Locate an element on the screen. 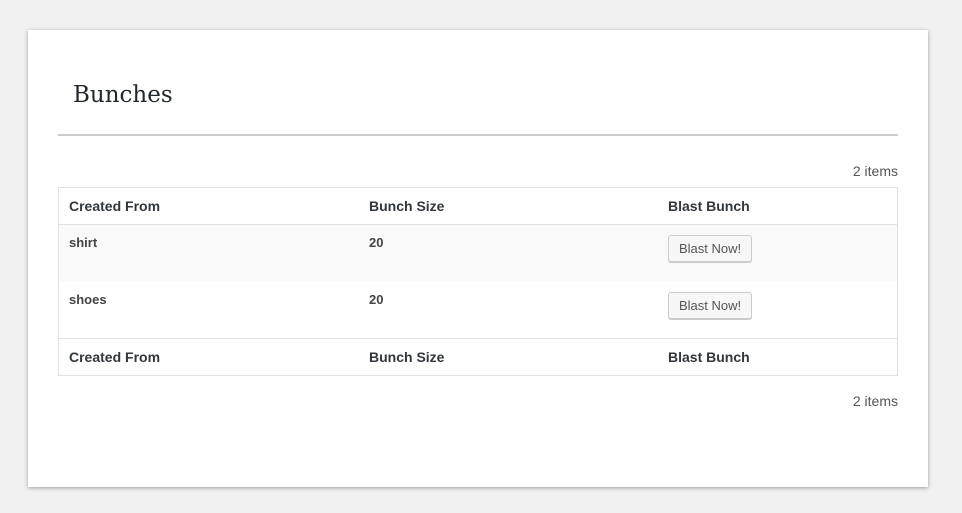 The image size is (962, 513). table-row: shirt 20 Blast Now! is located at coordinates (478, 253).